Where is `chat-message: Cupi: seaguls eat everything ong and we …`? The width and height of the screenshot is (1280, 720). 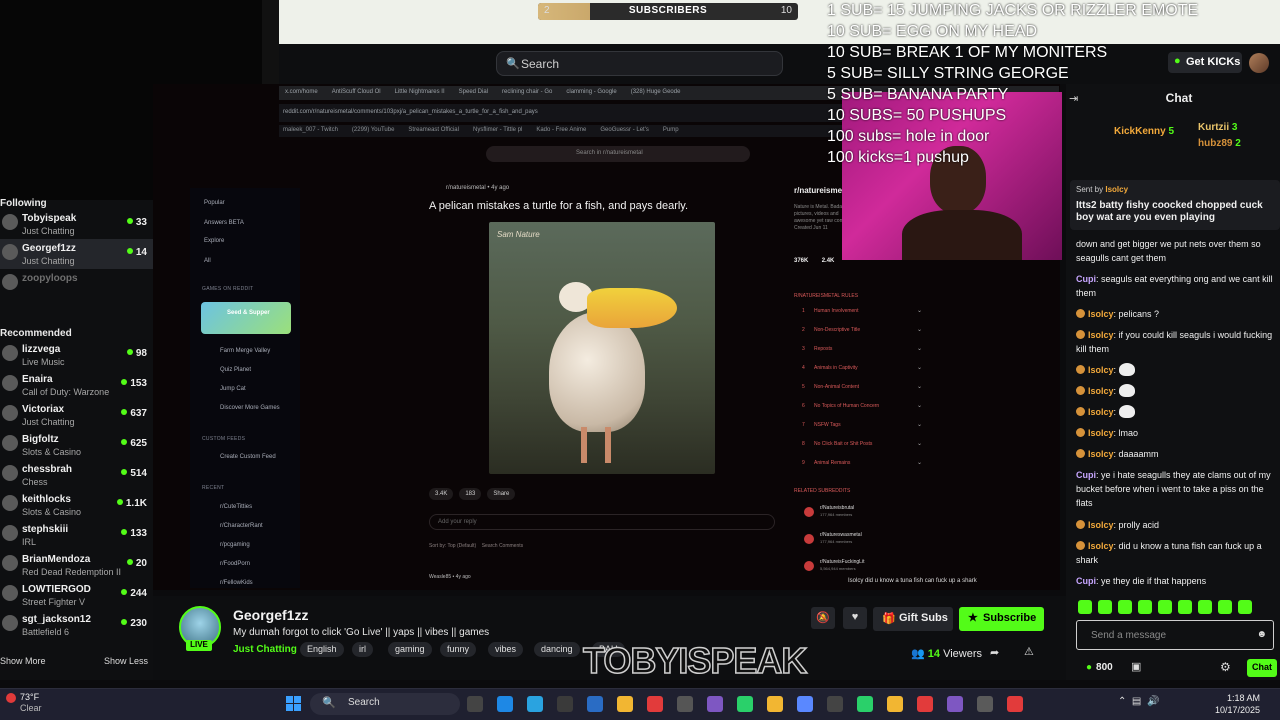 chat-message: Cupi: seaguls eat everything ong and we … is located at coordinates (1174, 286).